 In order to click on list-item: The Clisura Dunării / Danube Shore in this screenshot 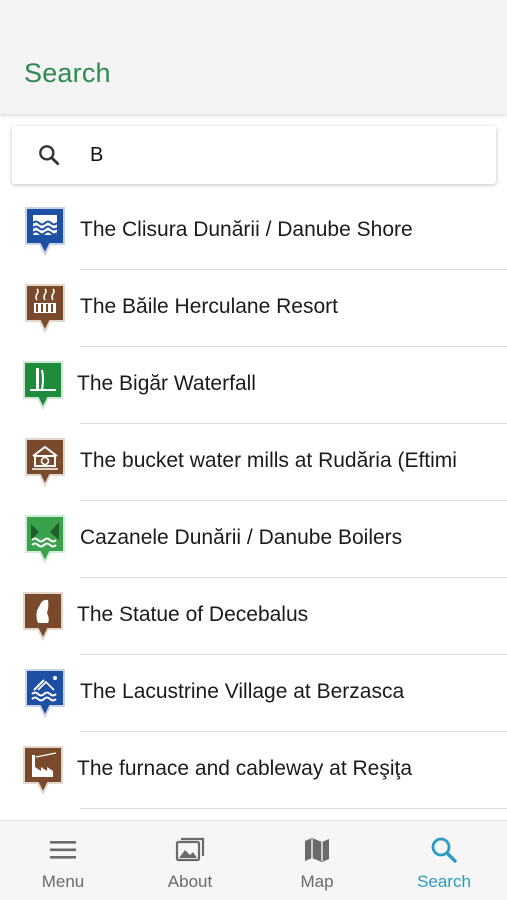, I will do `click(253, 232)`.